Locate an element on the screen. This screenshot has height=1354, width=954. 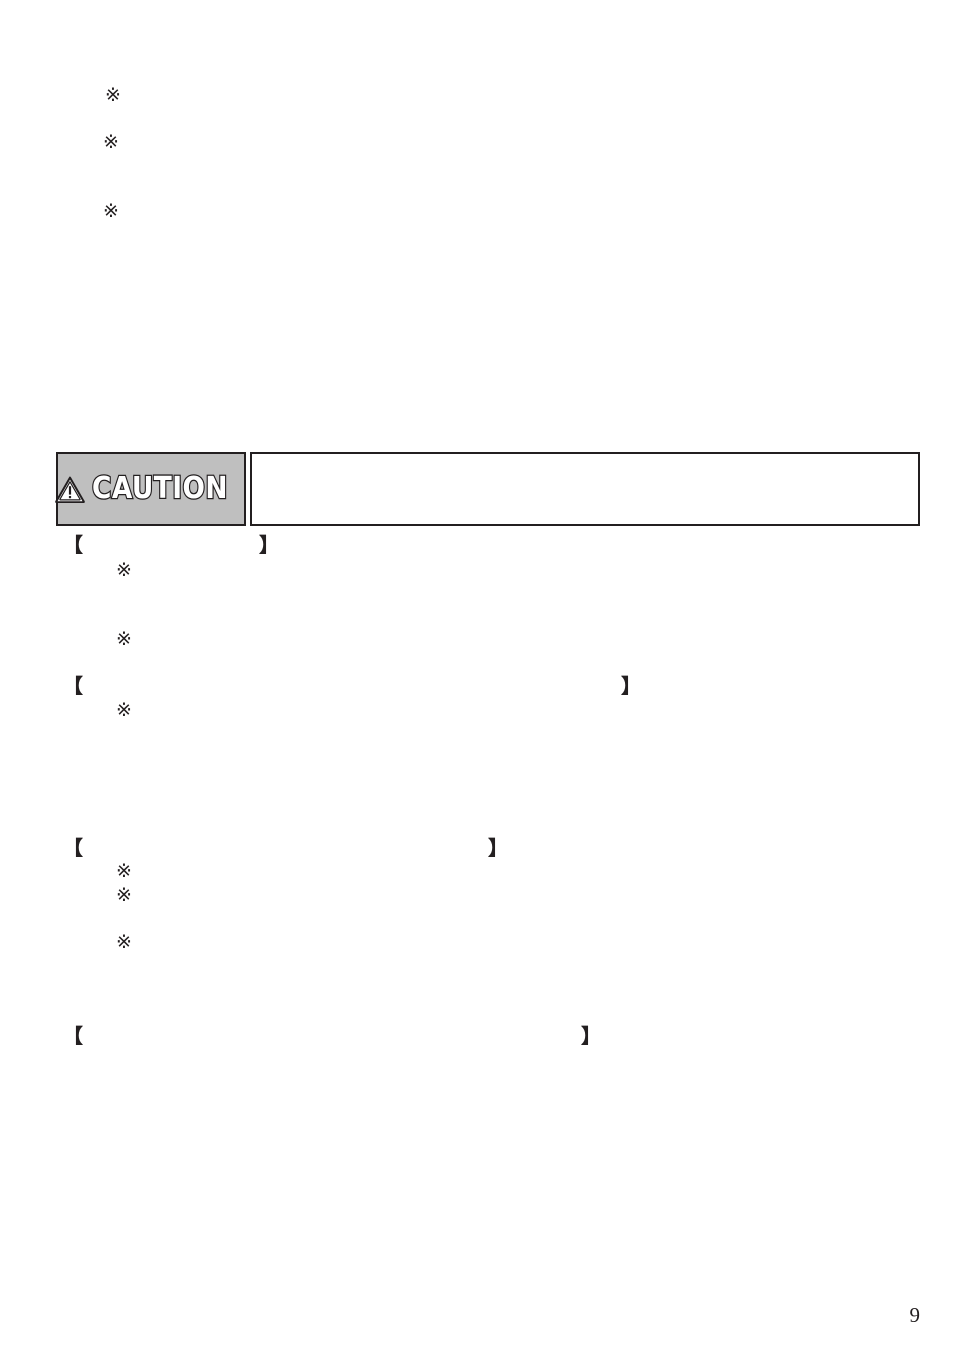
caution-banner: CAUTION is located at coordinates (487, 489).